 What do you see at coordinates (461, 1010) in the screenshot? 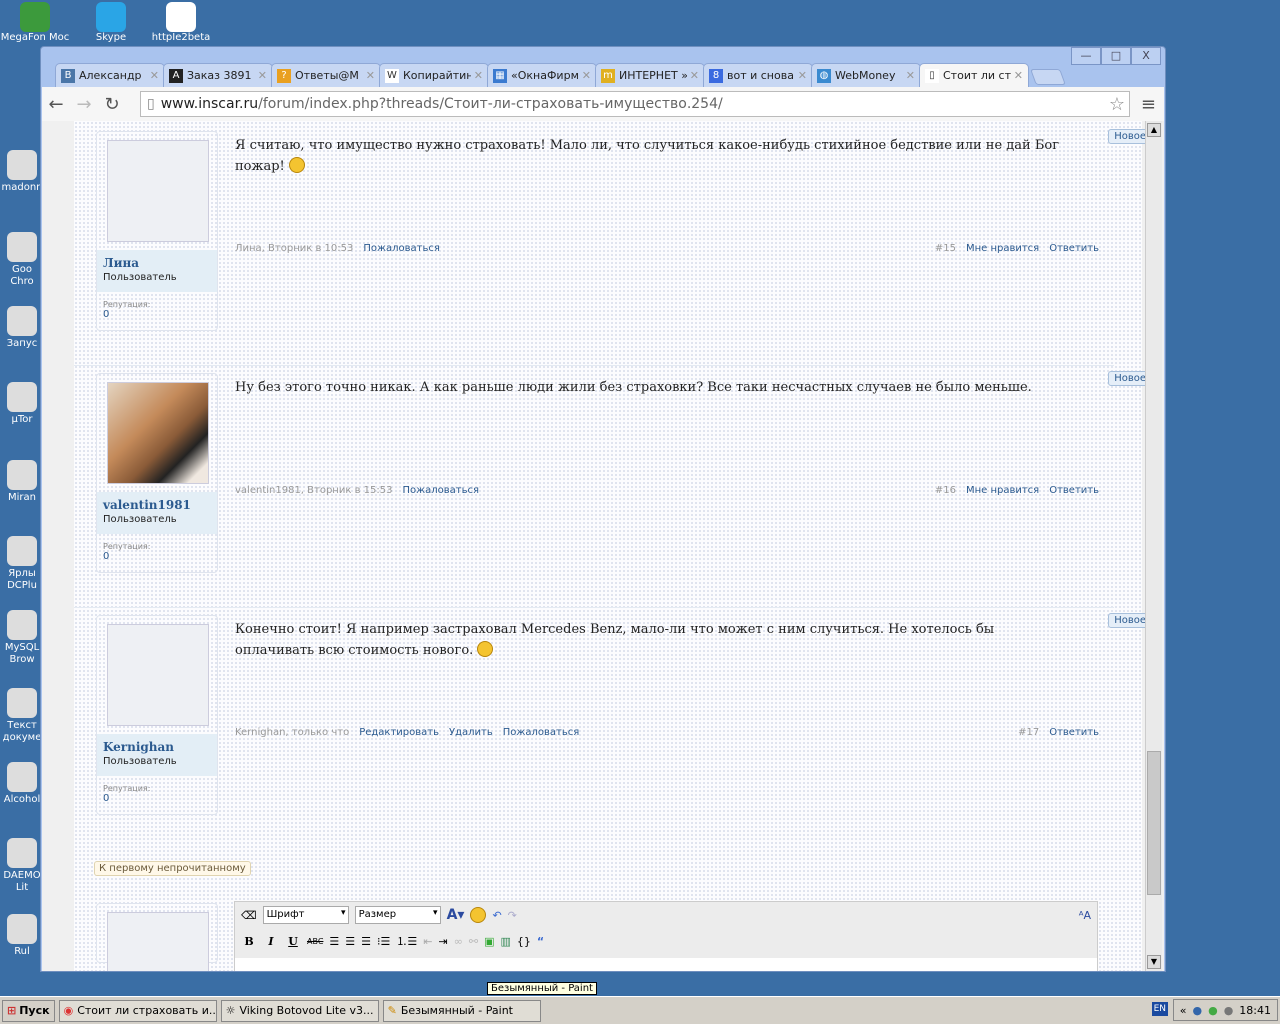
I see `task-paint: ✎ Безымянный - Paint` at bounding box center [461, 1010].